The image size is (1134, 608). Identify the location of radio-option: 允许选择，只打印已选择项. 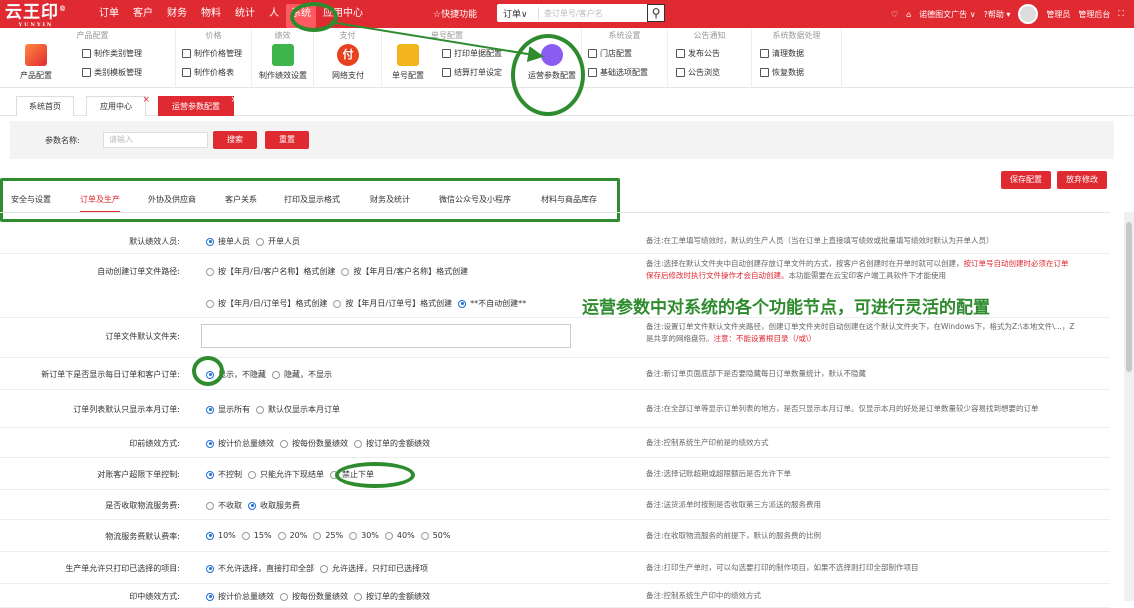
(374, 568).